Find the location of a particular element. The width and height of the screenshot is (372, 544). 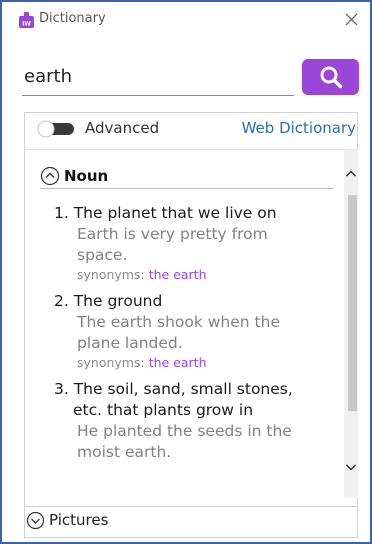

close-button is located at coordinates (351, 19).